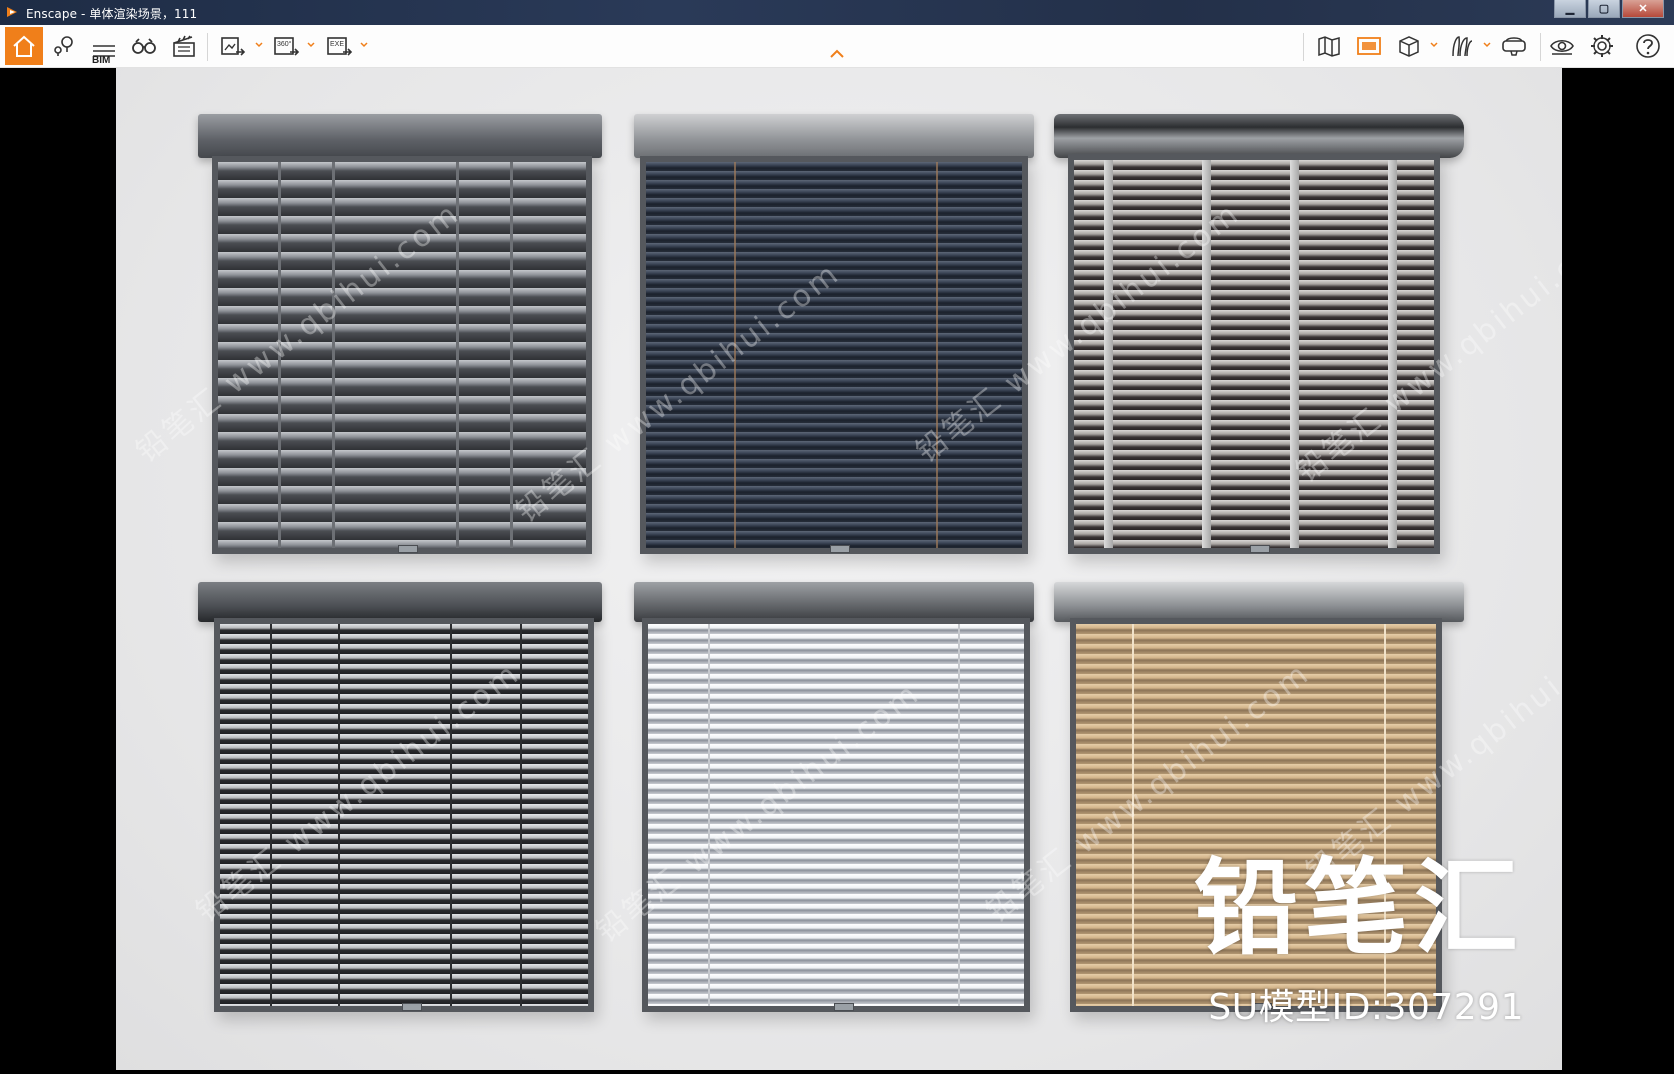 The width and height of the screenshot is (1674, 1074). I want to click on map-button, so click(1329, 46).